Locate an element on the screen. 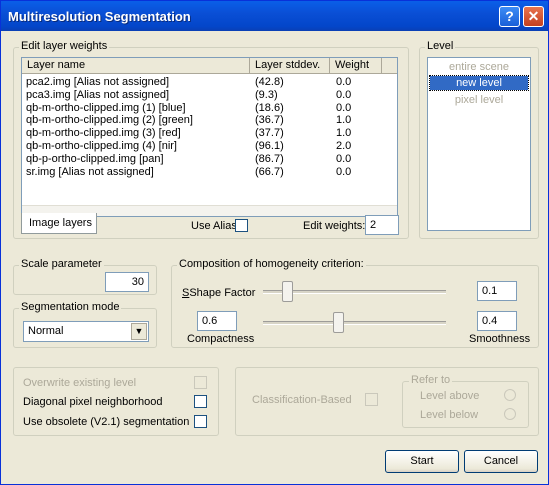  compactness-label: Compactness is located at coordinates (221, 339).